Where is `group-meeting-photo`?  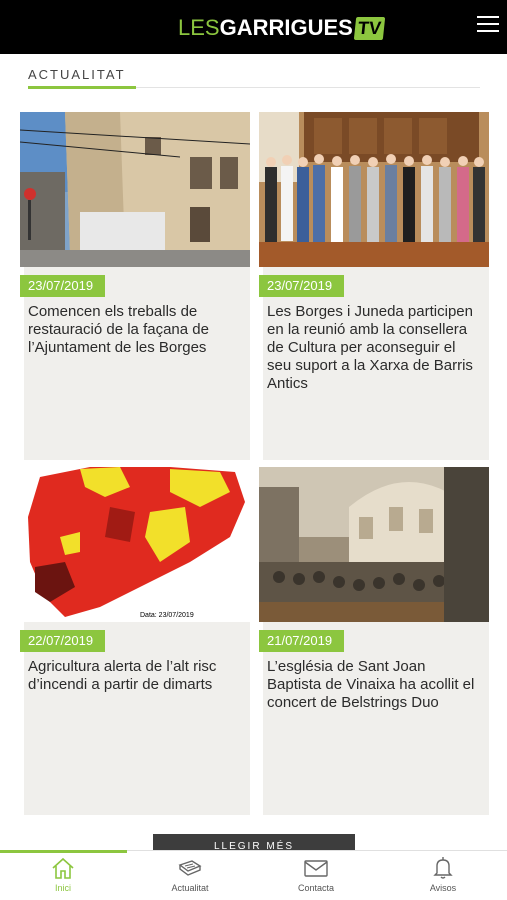
group-meeting-photo is located at coordinates (374, 189).